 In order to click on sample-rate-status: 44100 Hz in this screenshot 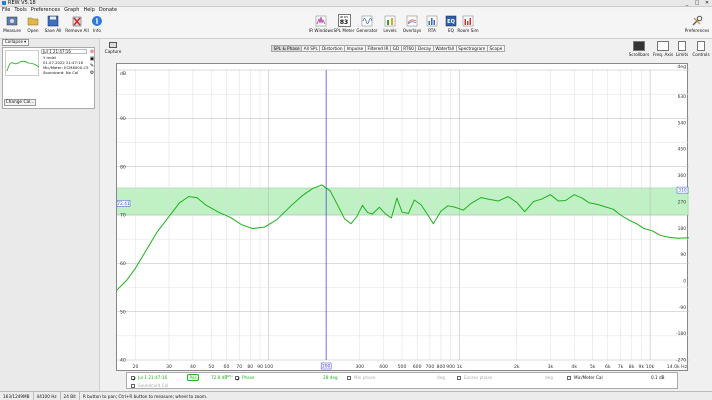, I will do `click(47, 395)`.